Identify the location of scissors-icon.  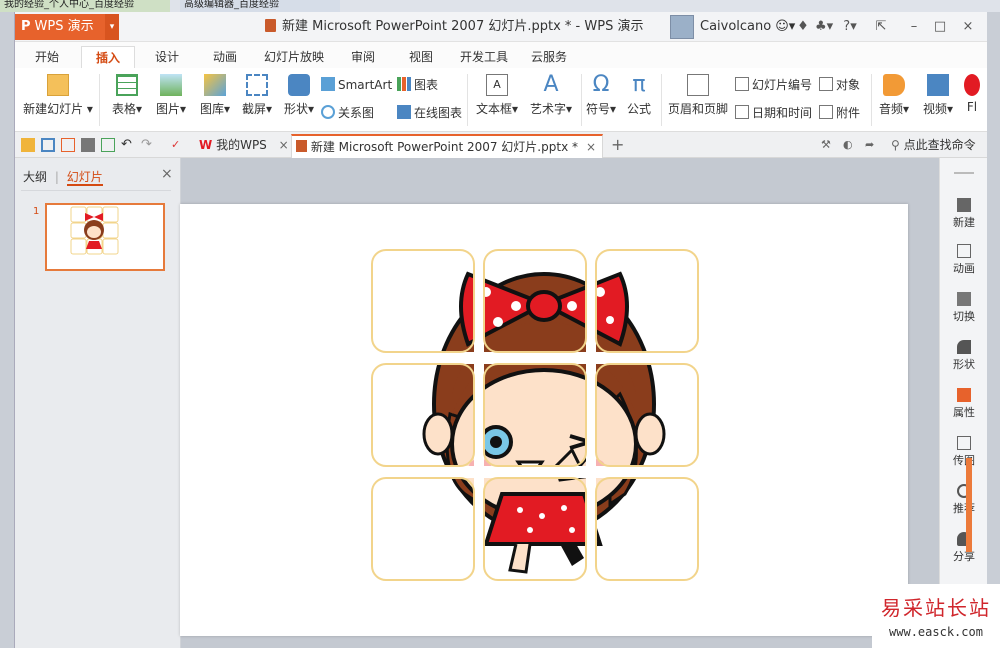
(257, 85).